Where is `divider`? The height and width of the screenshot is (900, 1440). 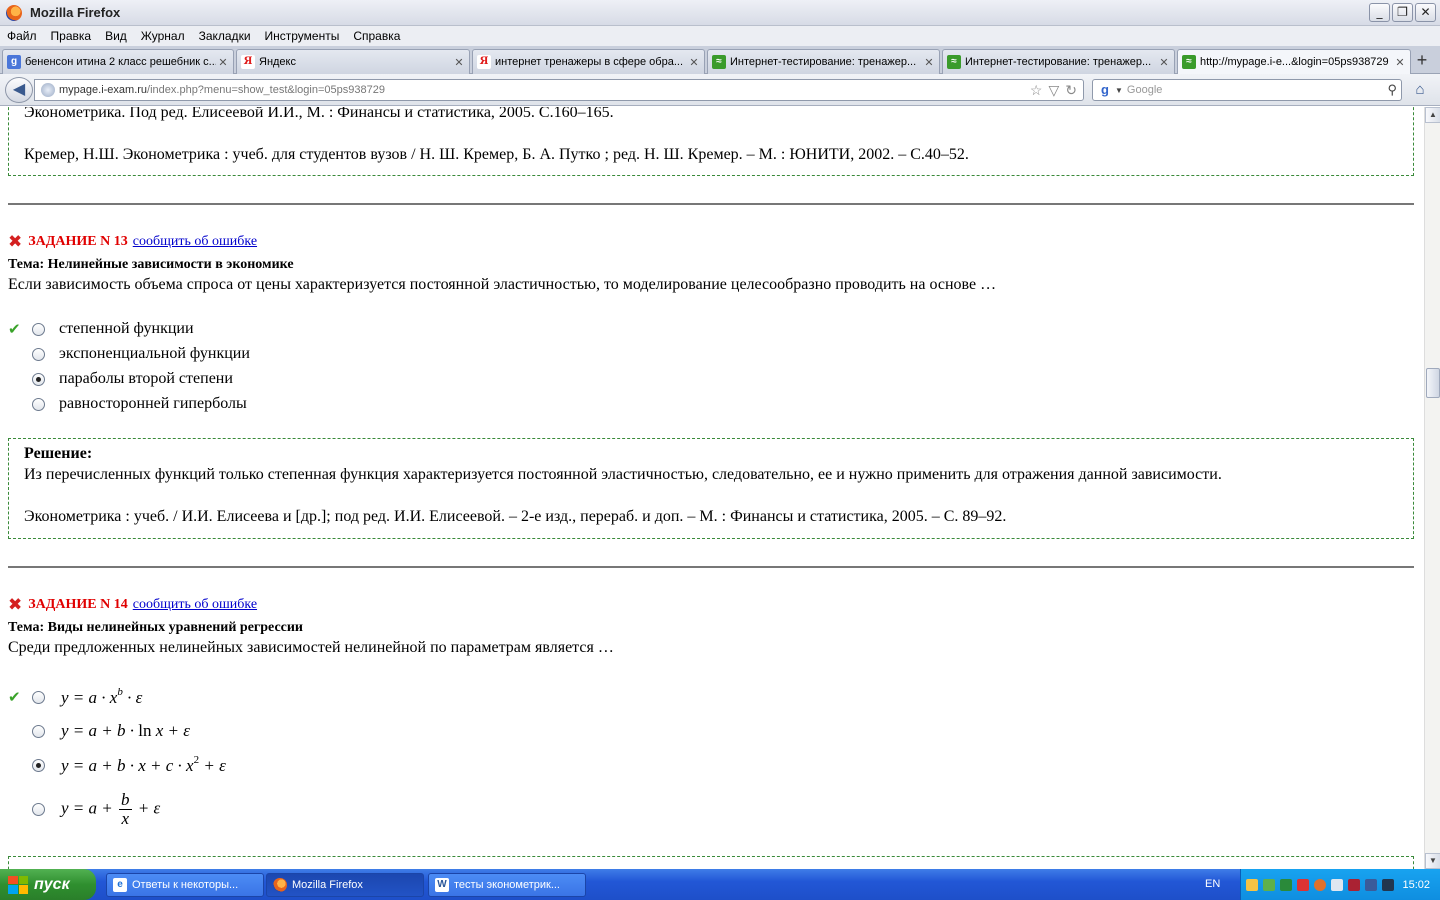
divider is located at coordinates (711, 567).